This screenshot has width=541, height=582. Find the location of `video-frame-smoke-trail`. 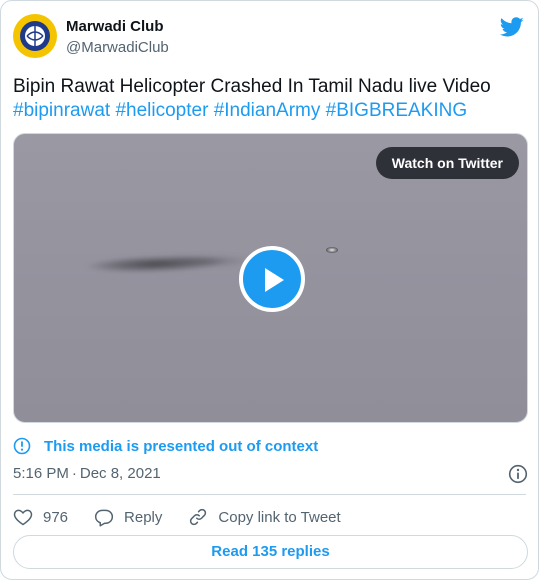

video-frame-smoke-trail is located at coordinates (209, 261).